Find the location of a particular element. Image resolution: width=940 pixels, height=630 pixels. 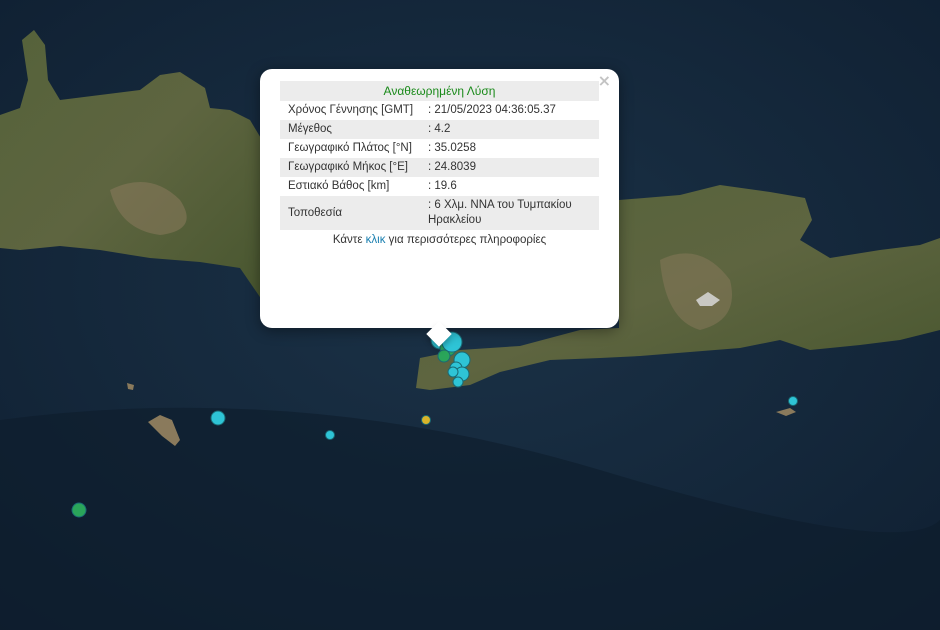

longitude-label: Γεωγραφικό Μήκος [°E] is located at coordinates (351, 167).